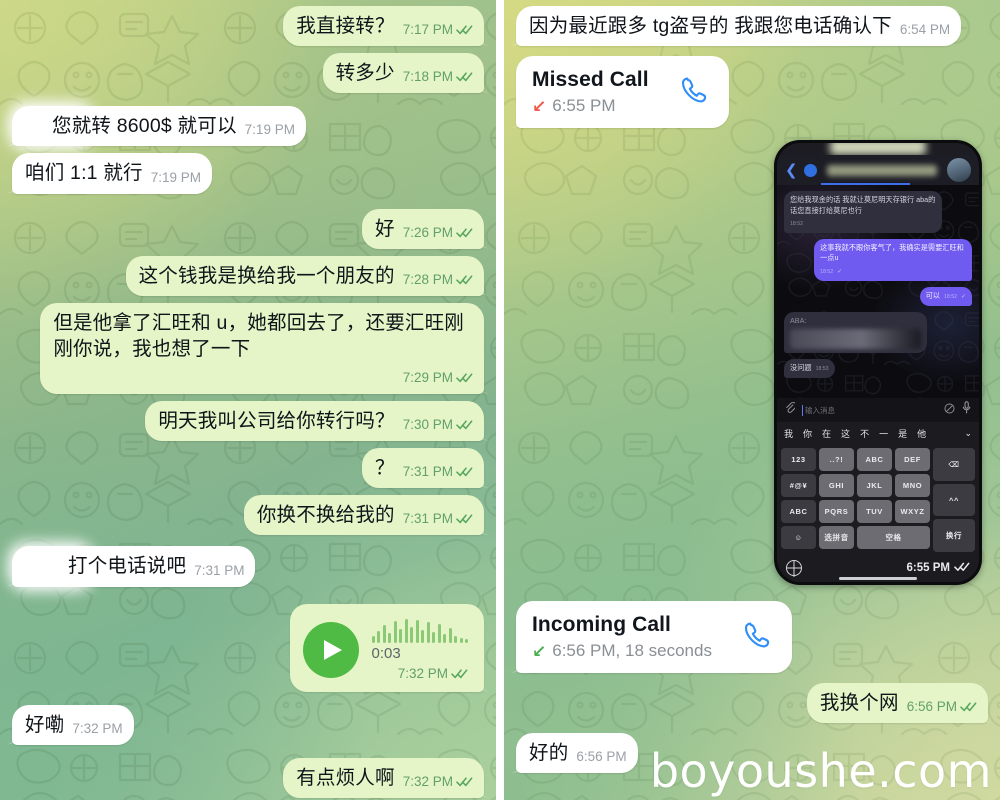 The image size is (1000, 800). I want to click on phone-input-placeholder: 输入消息, so click(869, 410).